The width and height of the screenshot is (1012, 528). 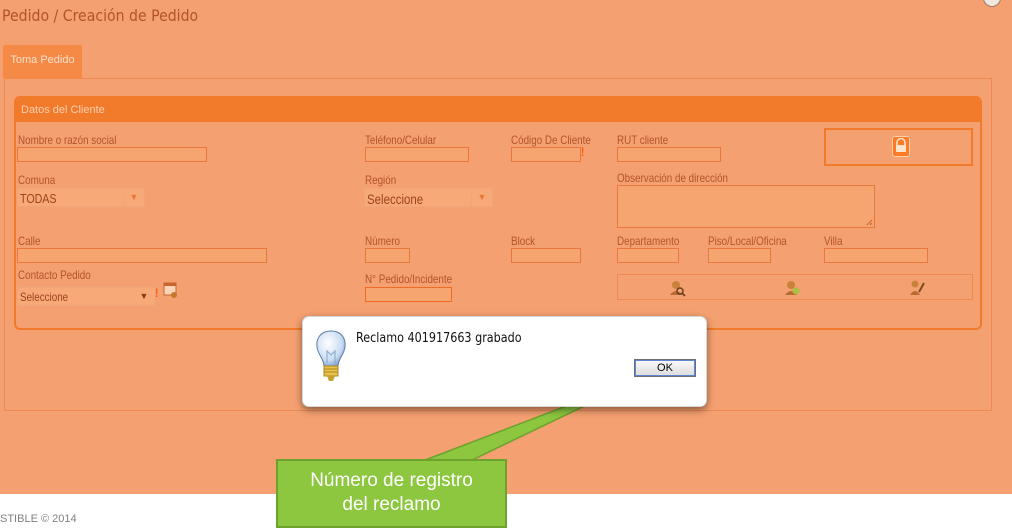 What do you see at coordinates (833, 241) in the screenshot?
I see `label-villa: Villa` at bounding box center [833, 241].